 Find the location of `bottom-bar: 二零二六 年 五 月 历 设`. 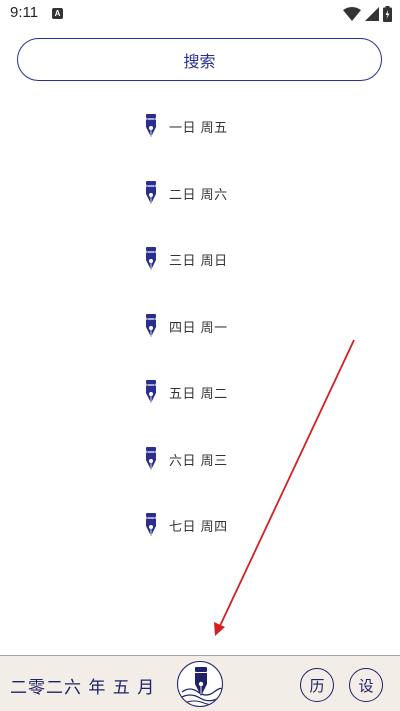

bottom-bar: 二零二六 年 五 月 历 设 is located at coordinates (200, 683).